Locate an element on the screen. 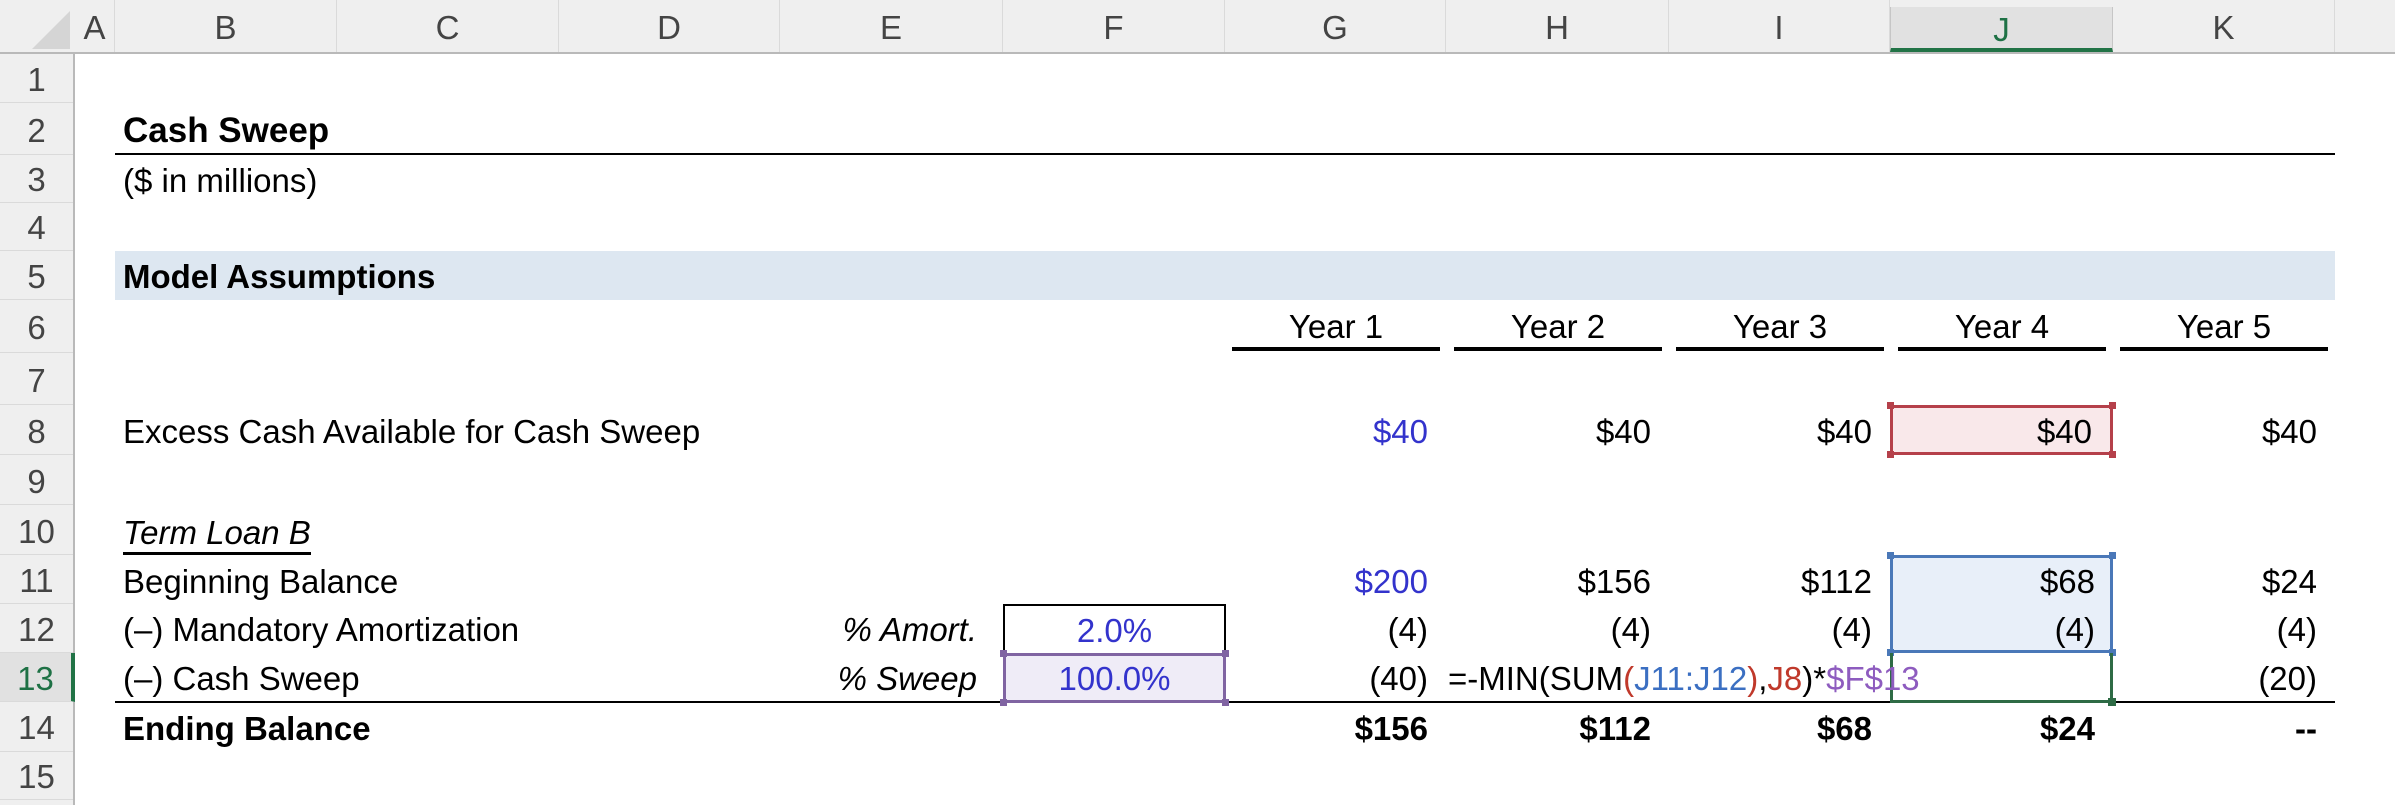 The width and height of the screenshot is (2395, 805). ending-balance-year-1: $156 is located at coordinates (1335, 727).